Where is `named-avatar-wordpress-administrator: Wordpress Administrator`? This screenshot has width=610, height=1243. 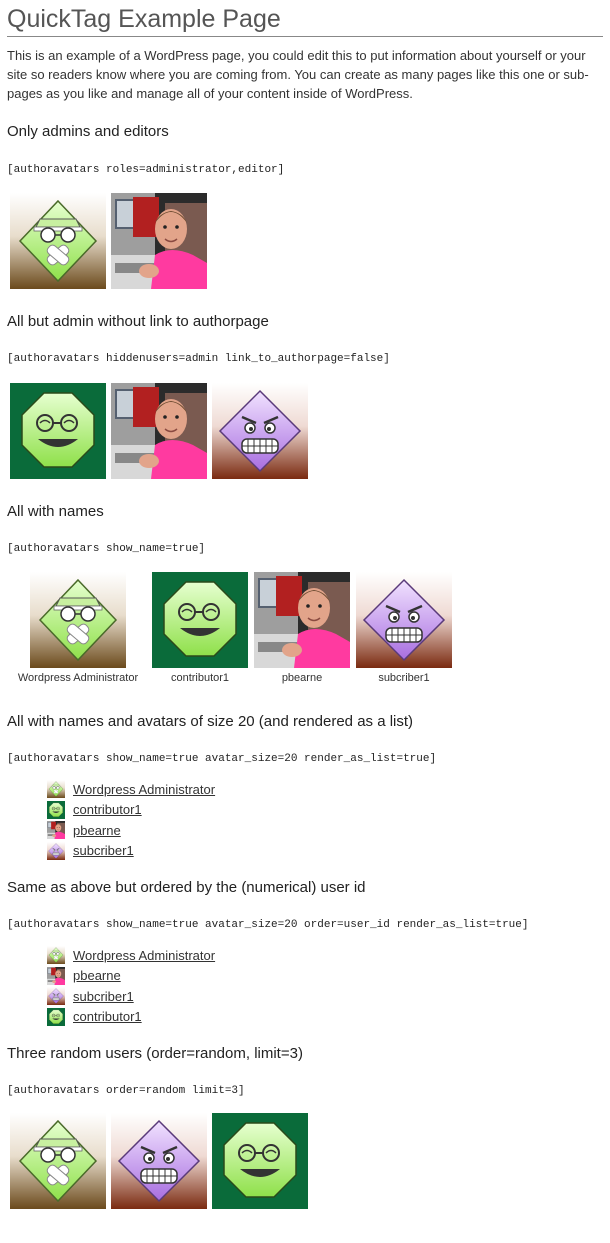 named-avatar-wordpress-administrator: Wordpress Administrator is located at coordinates (78, 628).